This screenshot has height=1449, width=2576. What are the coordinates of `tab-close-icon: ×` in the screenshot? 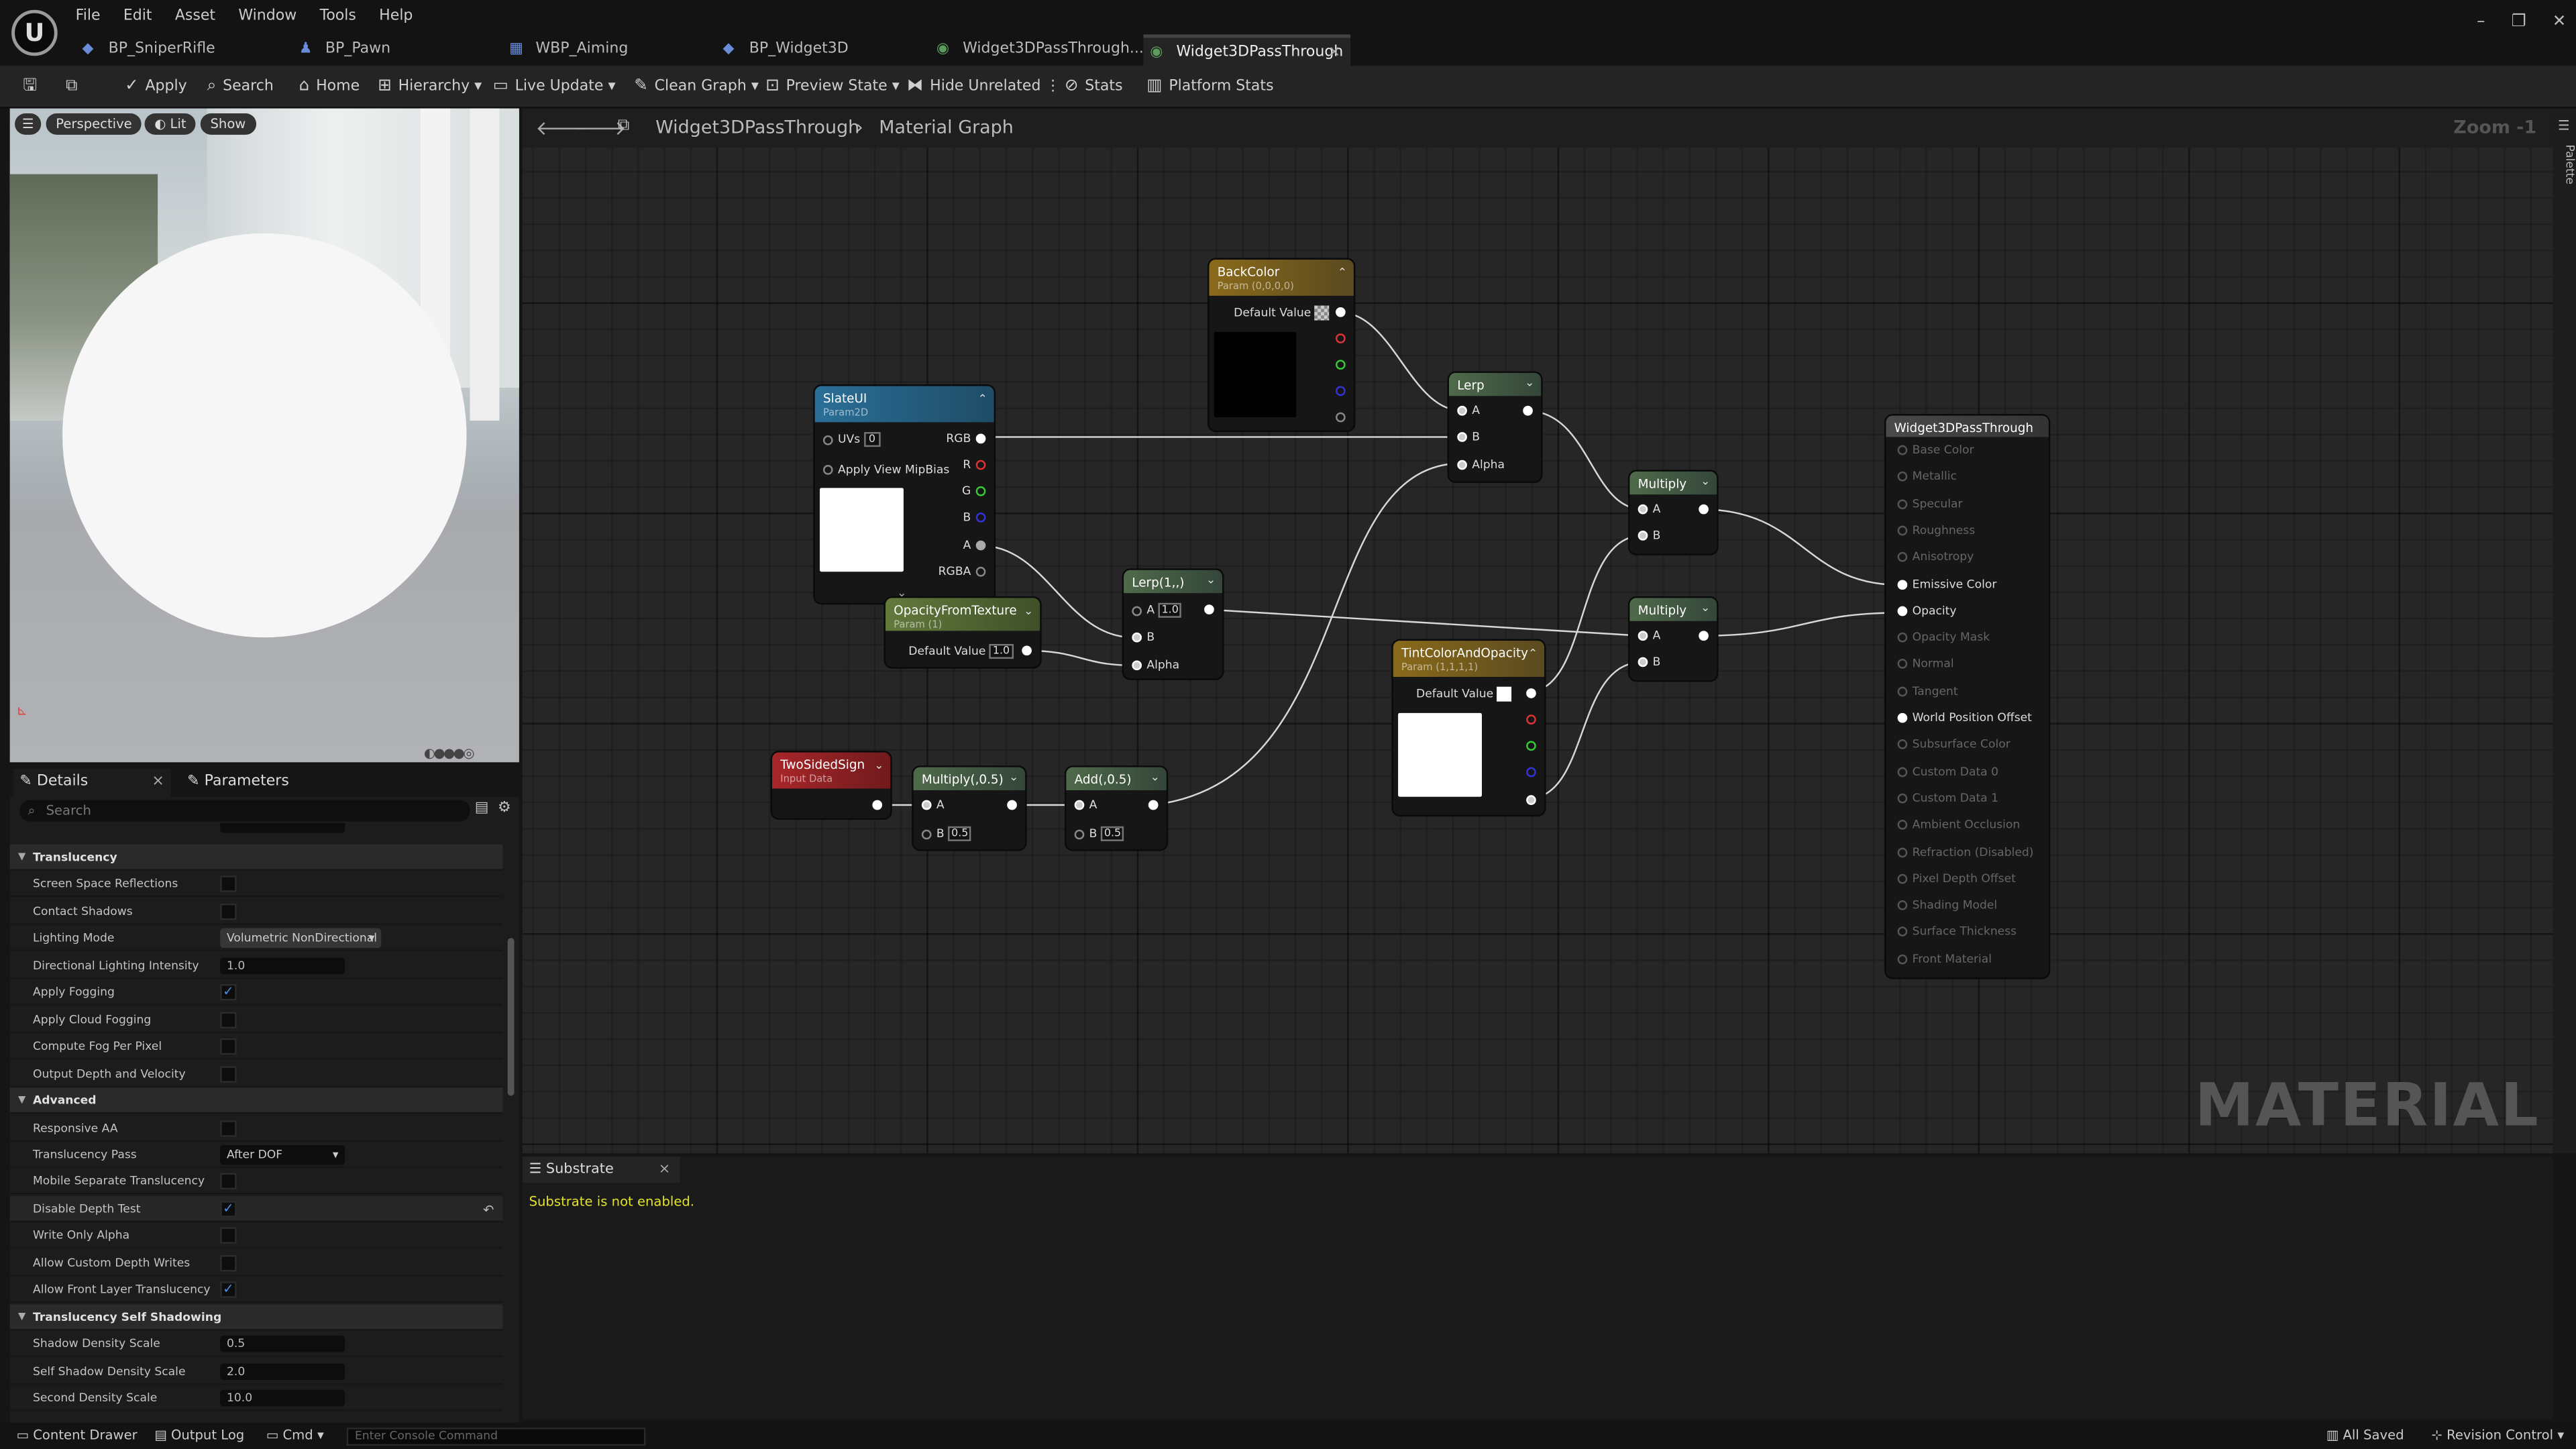 It's located at (1334, 53).